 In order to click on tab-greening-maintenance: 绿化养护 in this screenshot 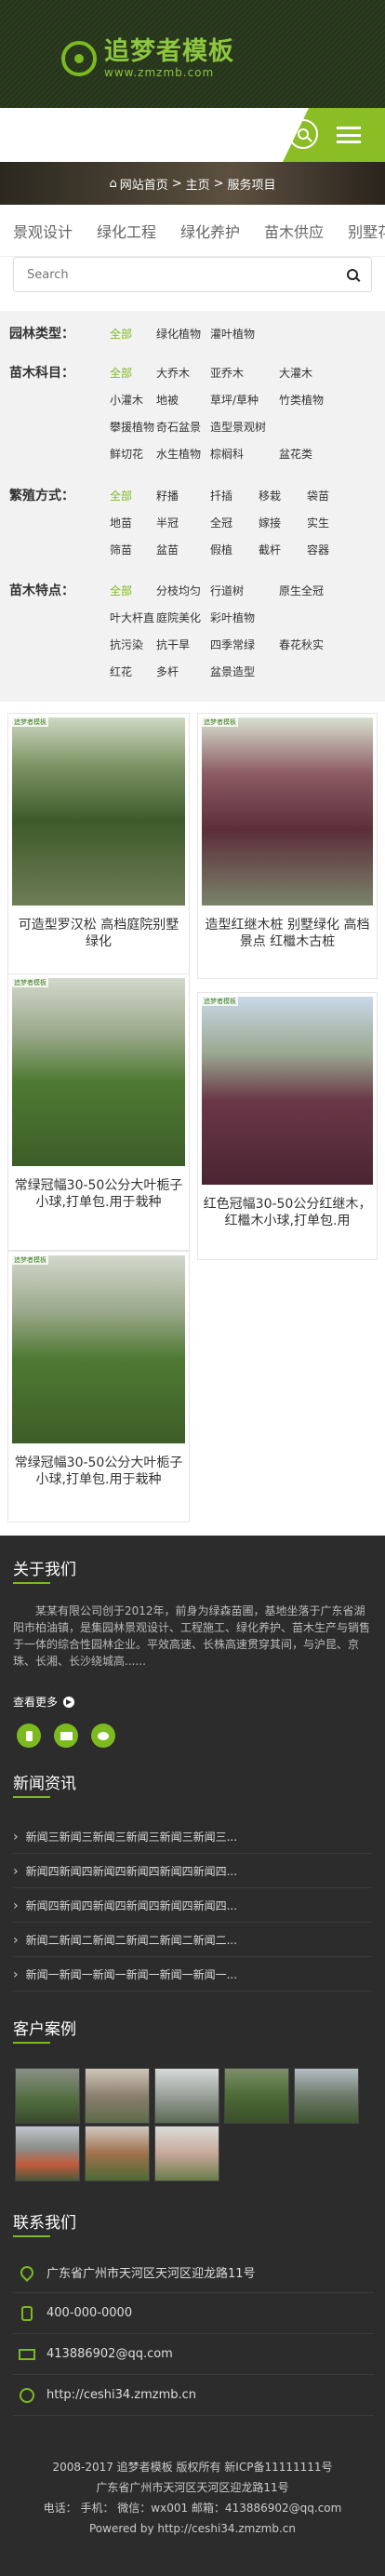, I will do `click(210, 231)`.